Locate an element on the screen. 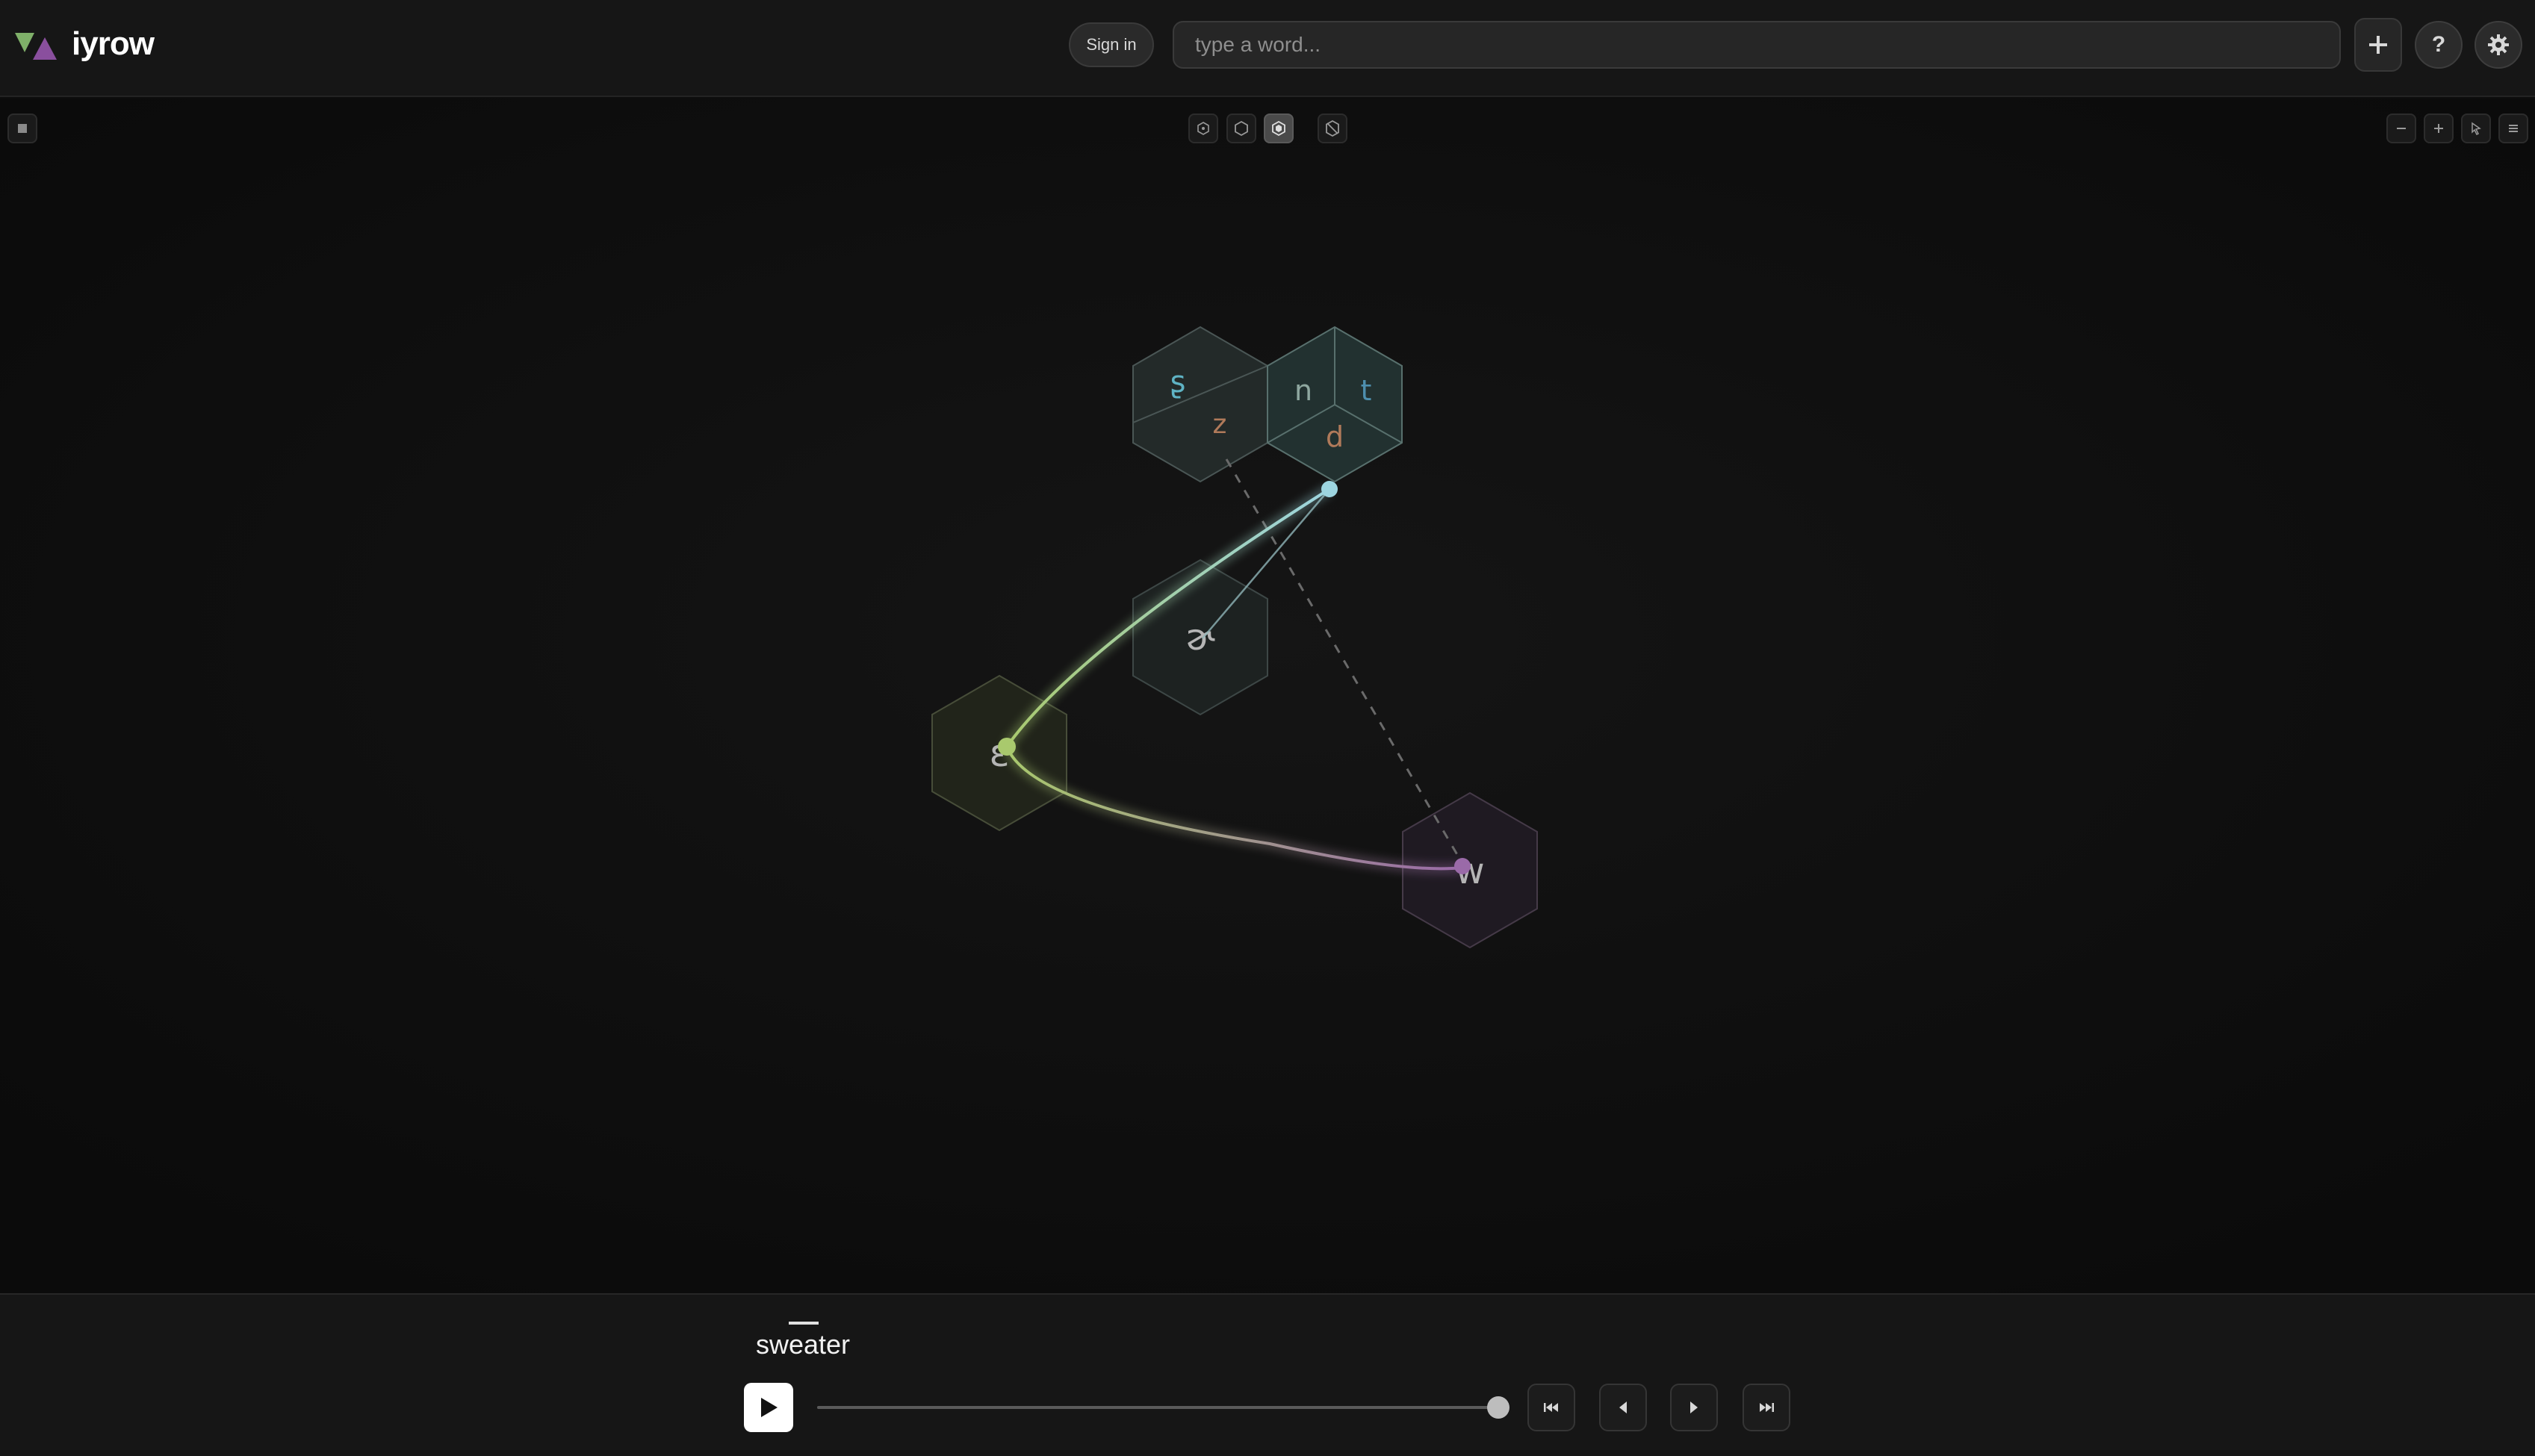 The height and width of the screenshot is (1456, 2535). glyph-t: t is located at coordinates (1366, 391).